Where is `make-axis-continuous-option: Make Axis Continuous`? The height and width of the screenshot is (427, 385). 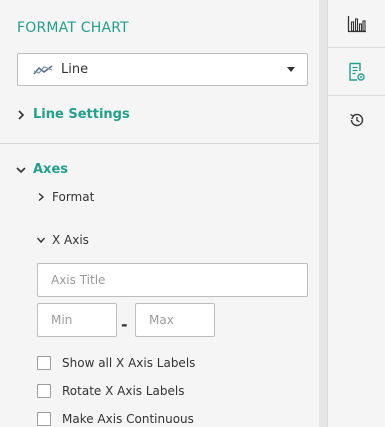
make-axis-continuous-option: Make Axis Continuous is located at coordinates (115, 419).